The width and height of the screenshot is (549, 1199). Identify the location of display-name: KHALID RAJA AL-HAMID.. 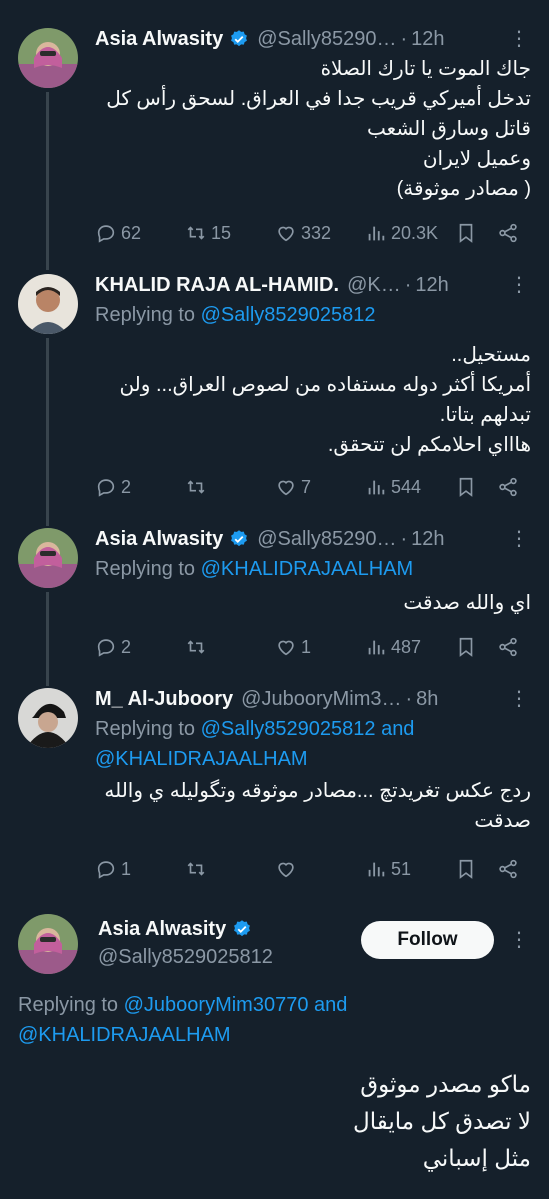
(217, 285).